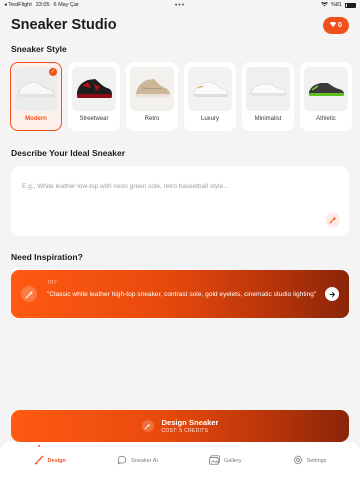 Image resolution: width=360 pixels, height=480 pixels. Describe the element at coordinates (18, 5) in the screenshot. I see `back-to-testflight: ◂ TestFlight` at that location.